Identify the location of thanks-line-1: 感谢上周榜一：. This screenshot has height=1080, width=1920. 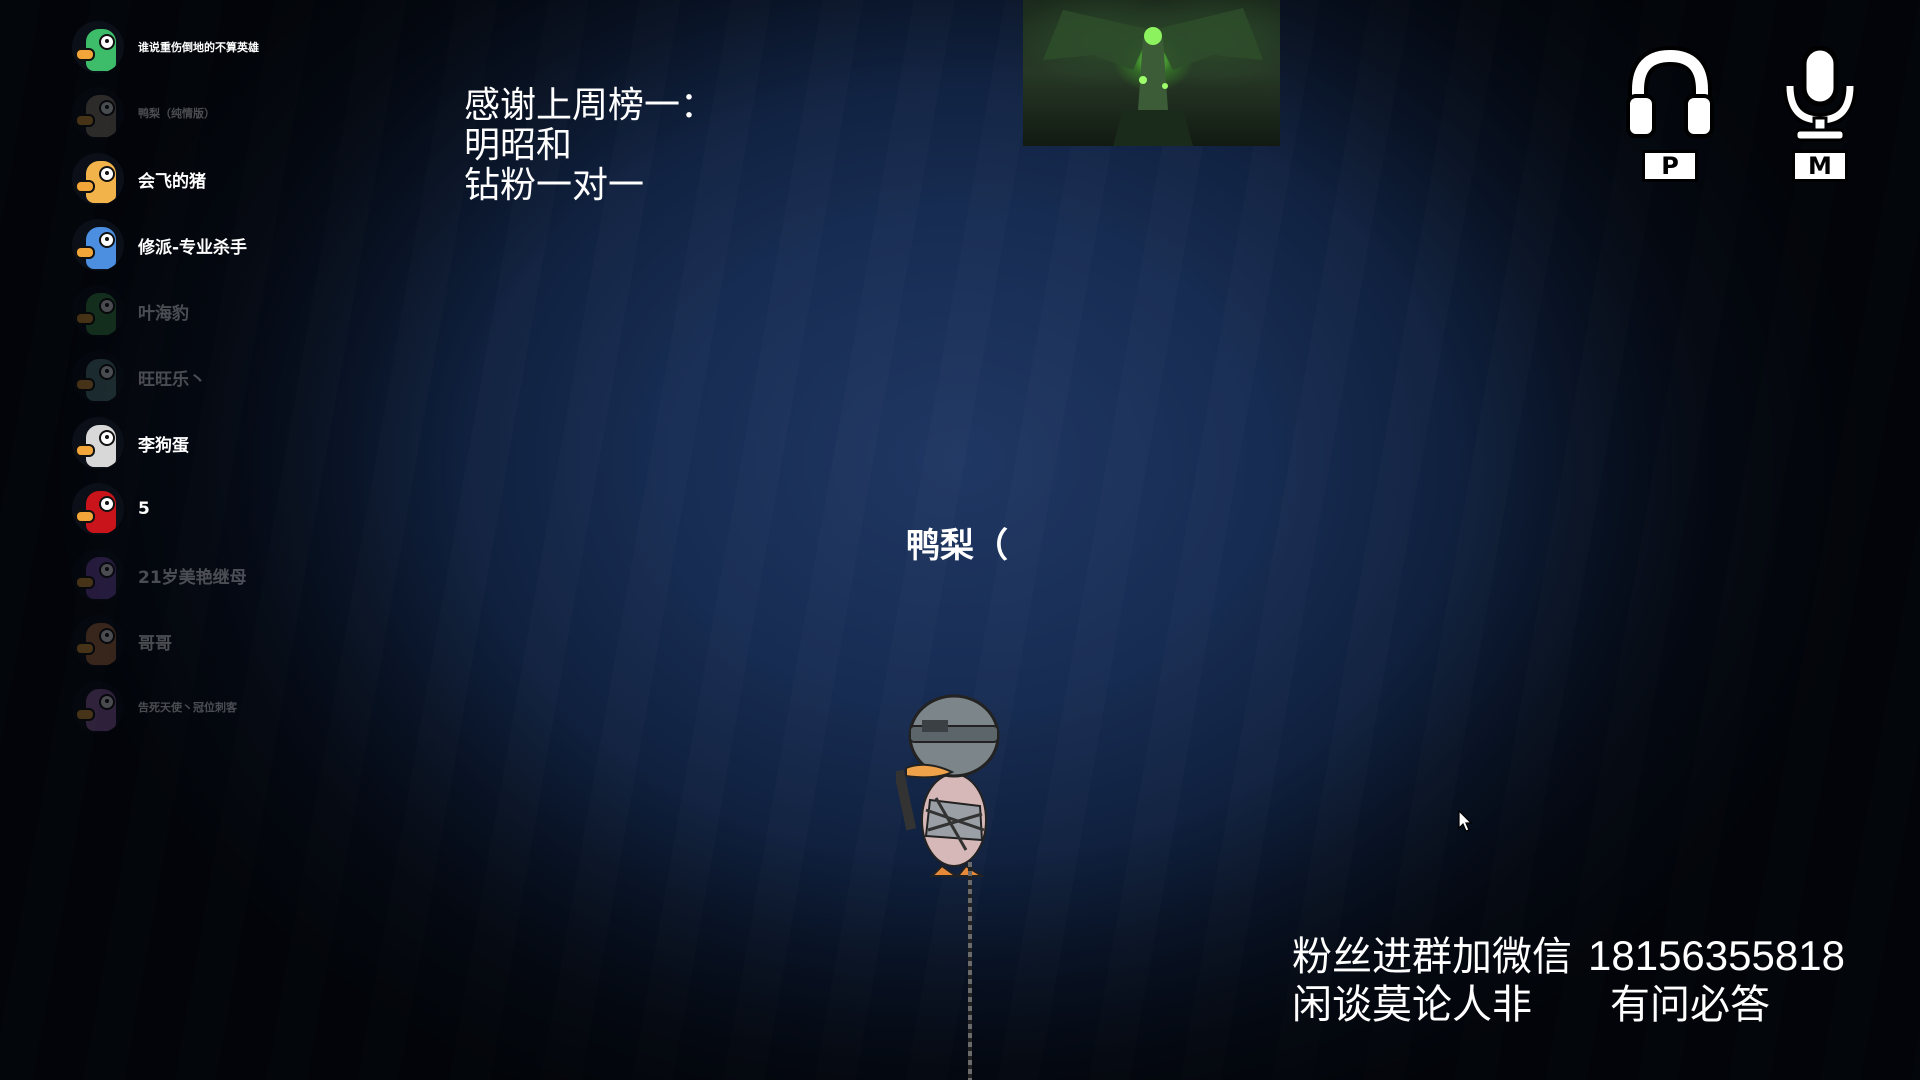
(590, 105).